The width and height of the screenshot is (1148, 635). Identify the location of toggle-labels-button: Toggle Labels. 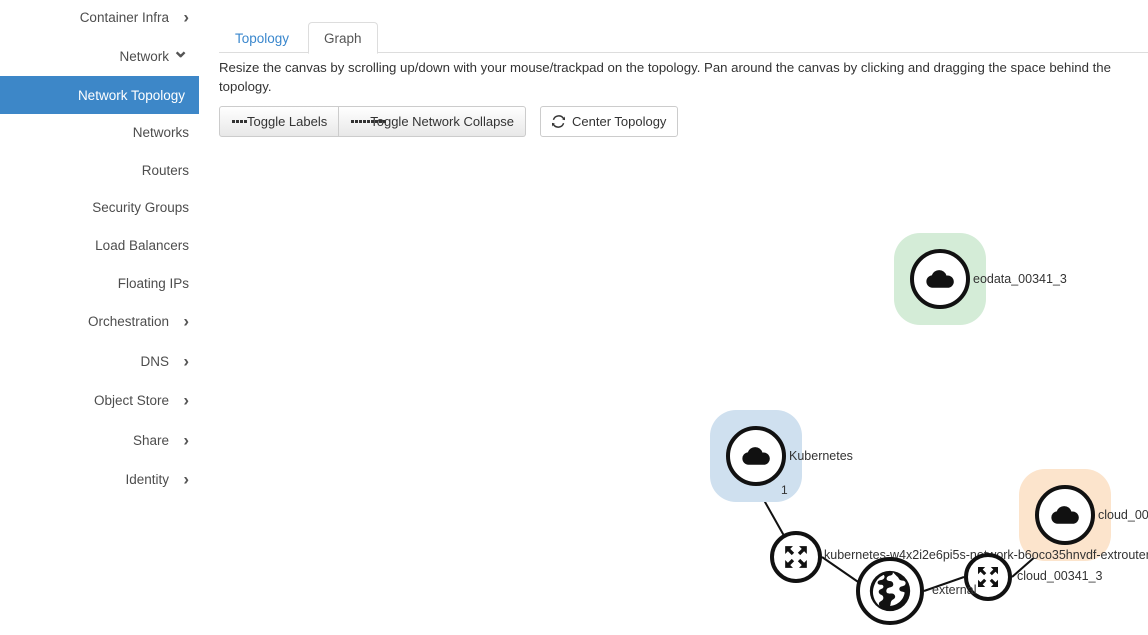
(279, 121).